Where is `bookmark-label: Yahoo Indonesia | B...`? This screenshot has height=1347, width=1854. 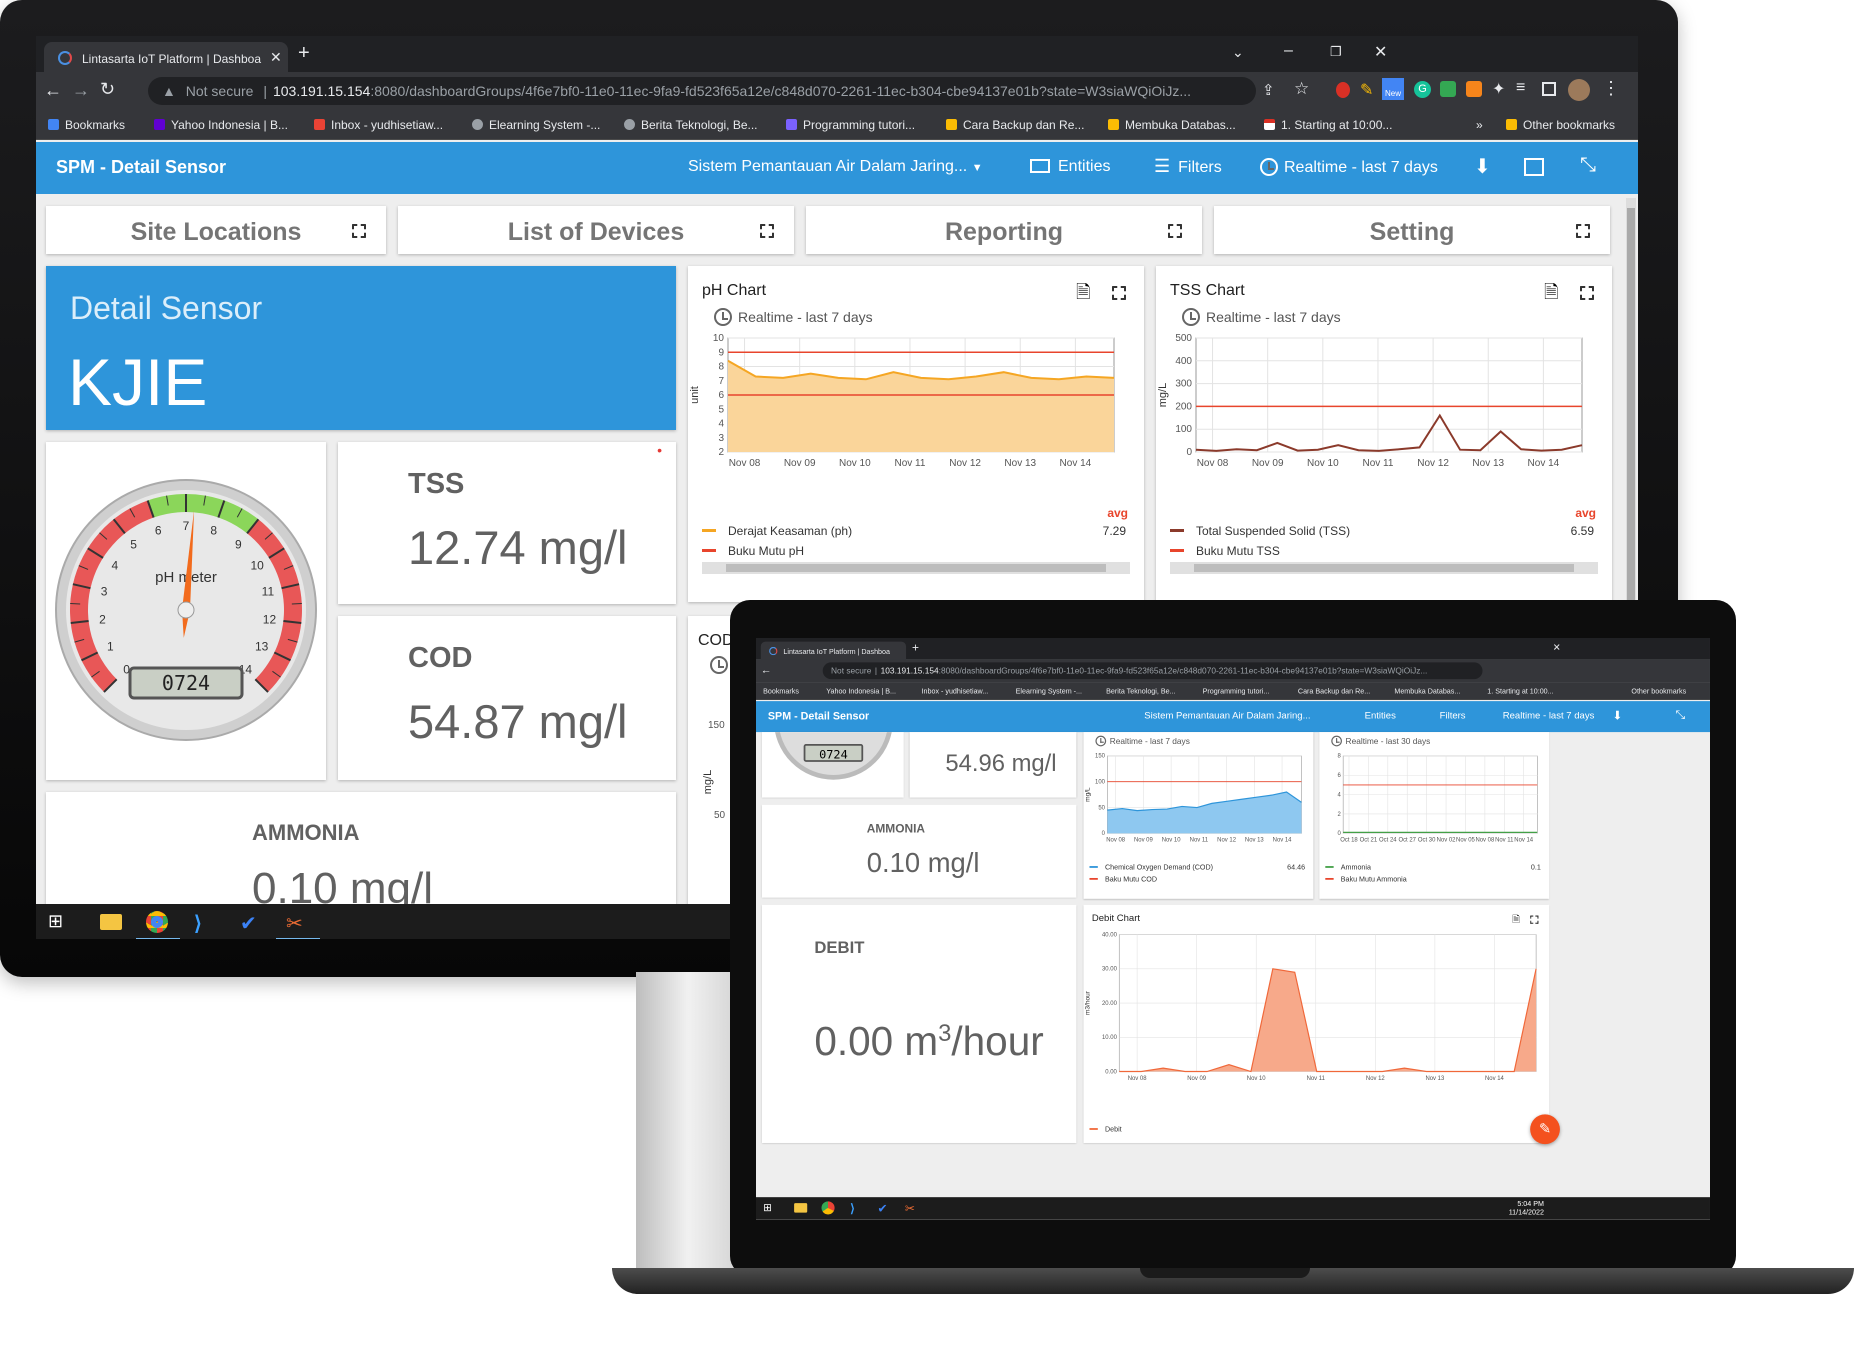 bookmark-label: Yahoo Indonesia | B... is located at coordinates (861, 691).